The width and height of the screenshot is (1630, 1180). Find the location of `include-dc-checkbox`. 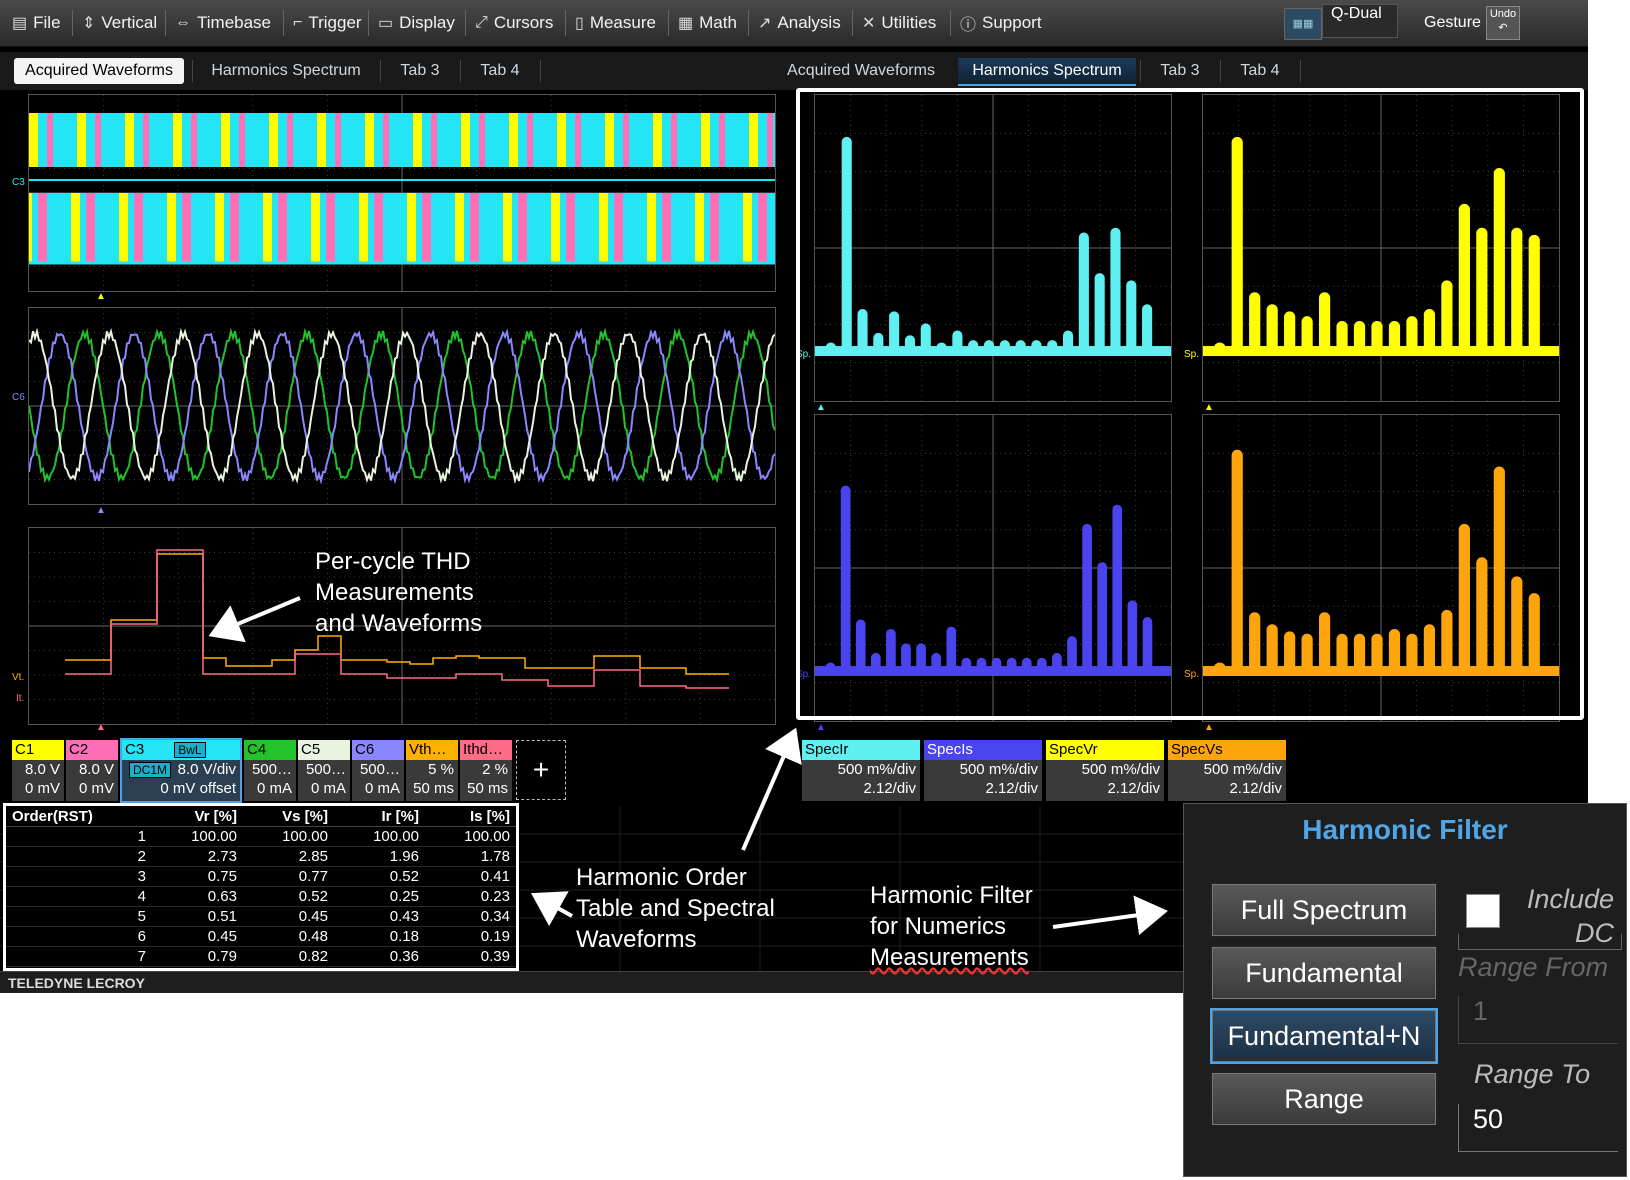

include-dc-checkbox is located at coordinates (1483, 911).